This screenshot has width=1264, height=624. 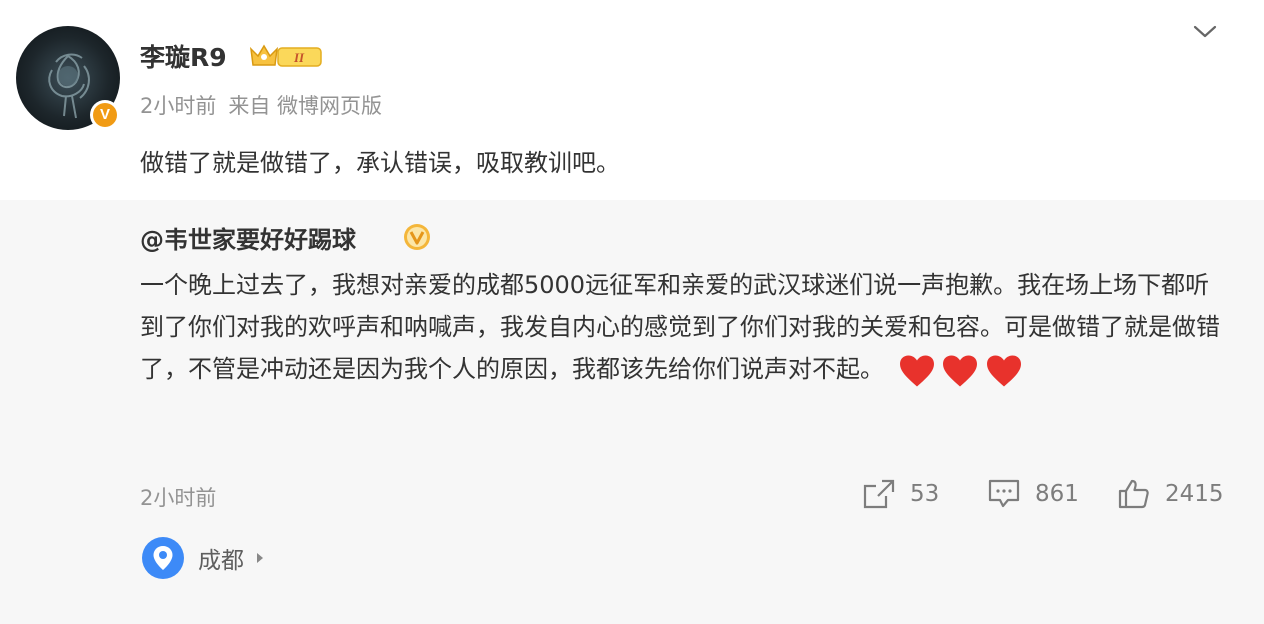 I want to click on chevron-down-icon, so click(x=1205, y=34).